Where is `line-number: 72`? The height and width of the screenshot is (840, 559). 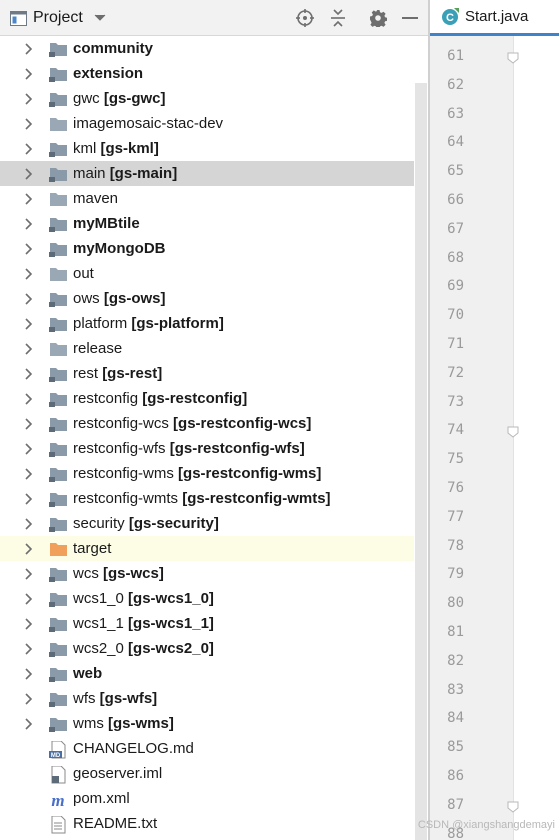 line-number: 72 is located at coordinates (455, 372).